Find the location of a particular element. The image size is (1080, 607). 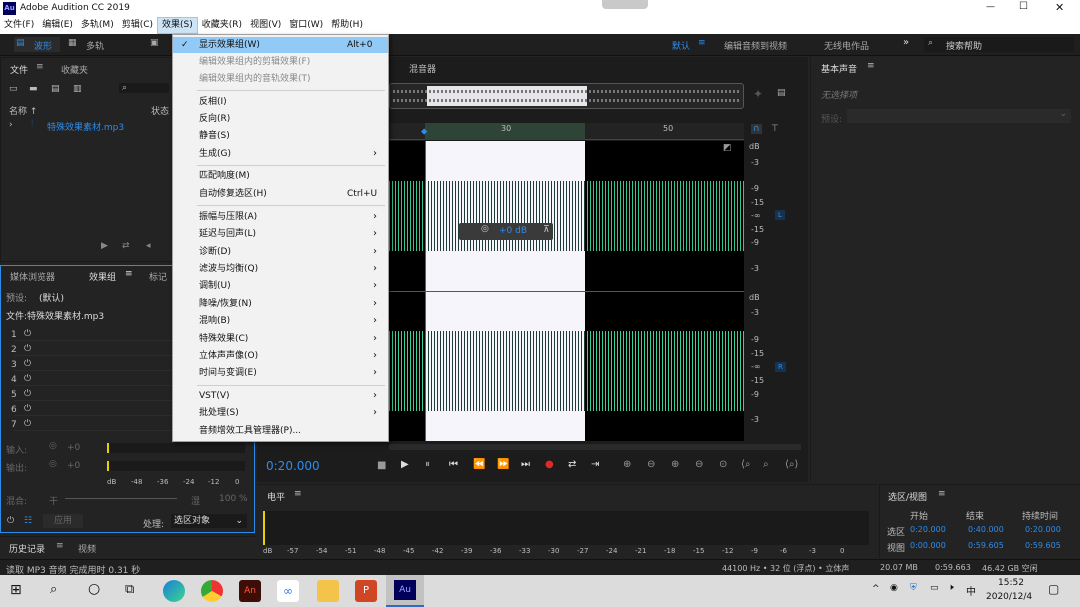

import-icon: ▬ is located at coordinates (33, 89).